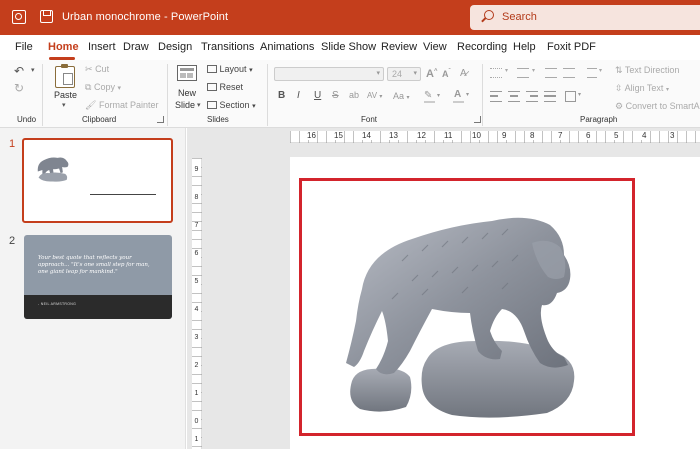 The image size is (700, 449). Describe the element at coordinates (524, 47) in the screenshot. I see `tab-help: Help` at that location.